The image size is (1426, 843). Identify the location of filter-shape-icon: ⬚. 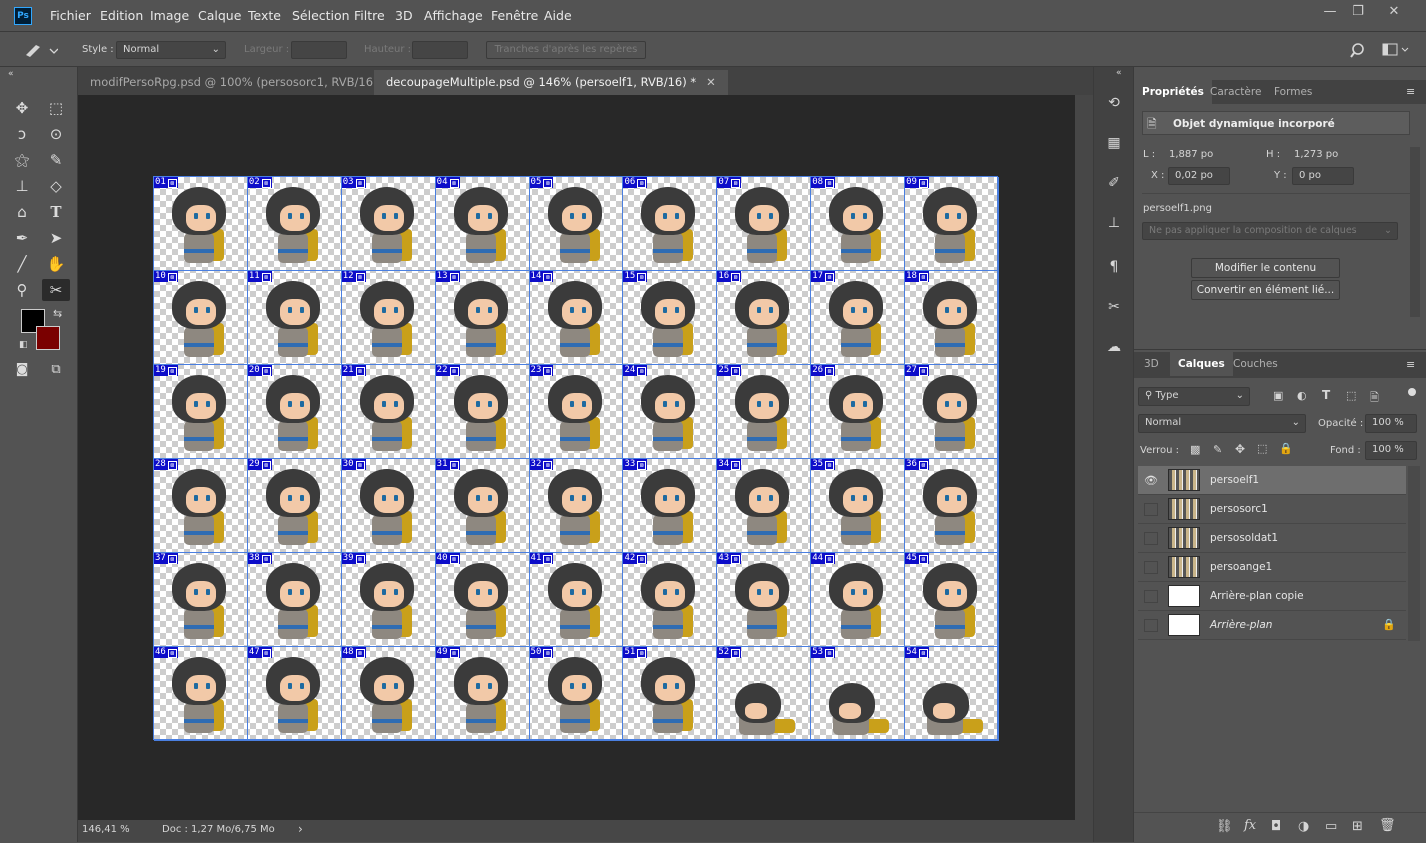
(1351, 395).